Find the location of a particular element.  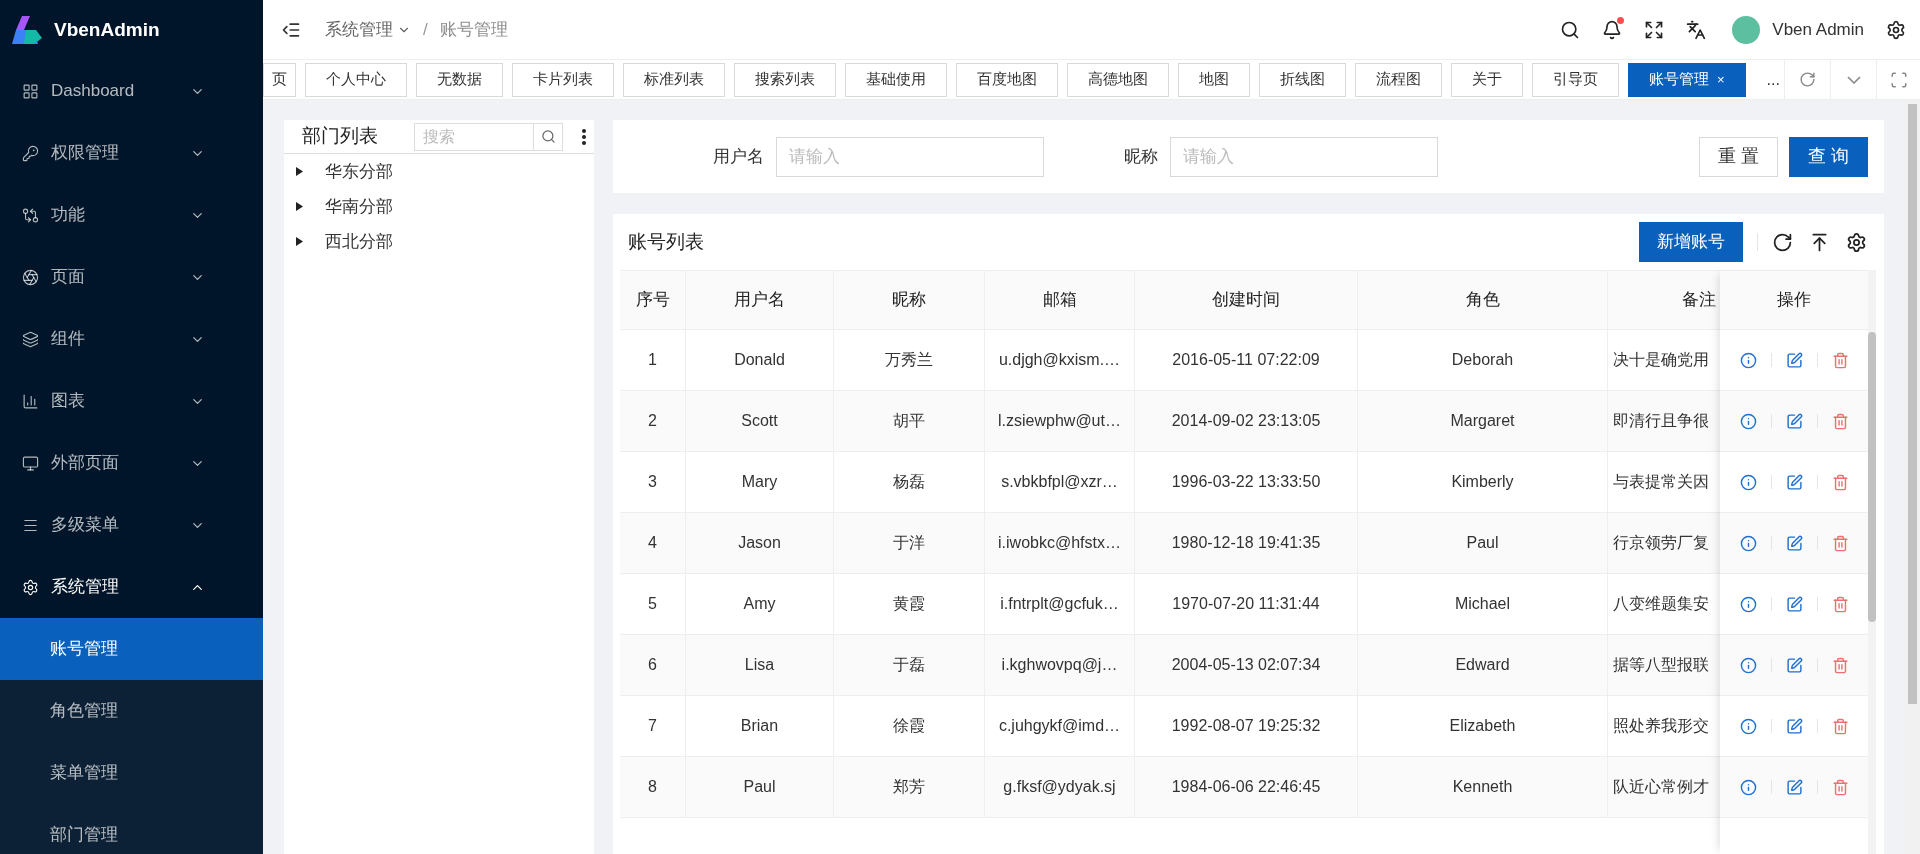

sidebar-submenu-item: 菜单管理 is located at coordinates (131, 773).